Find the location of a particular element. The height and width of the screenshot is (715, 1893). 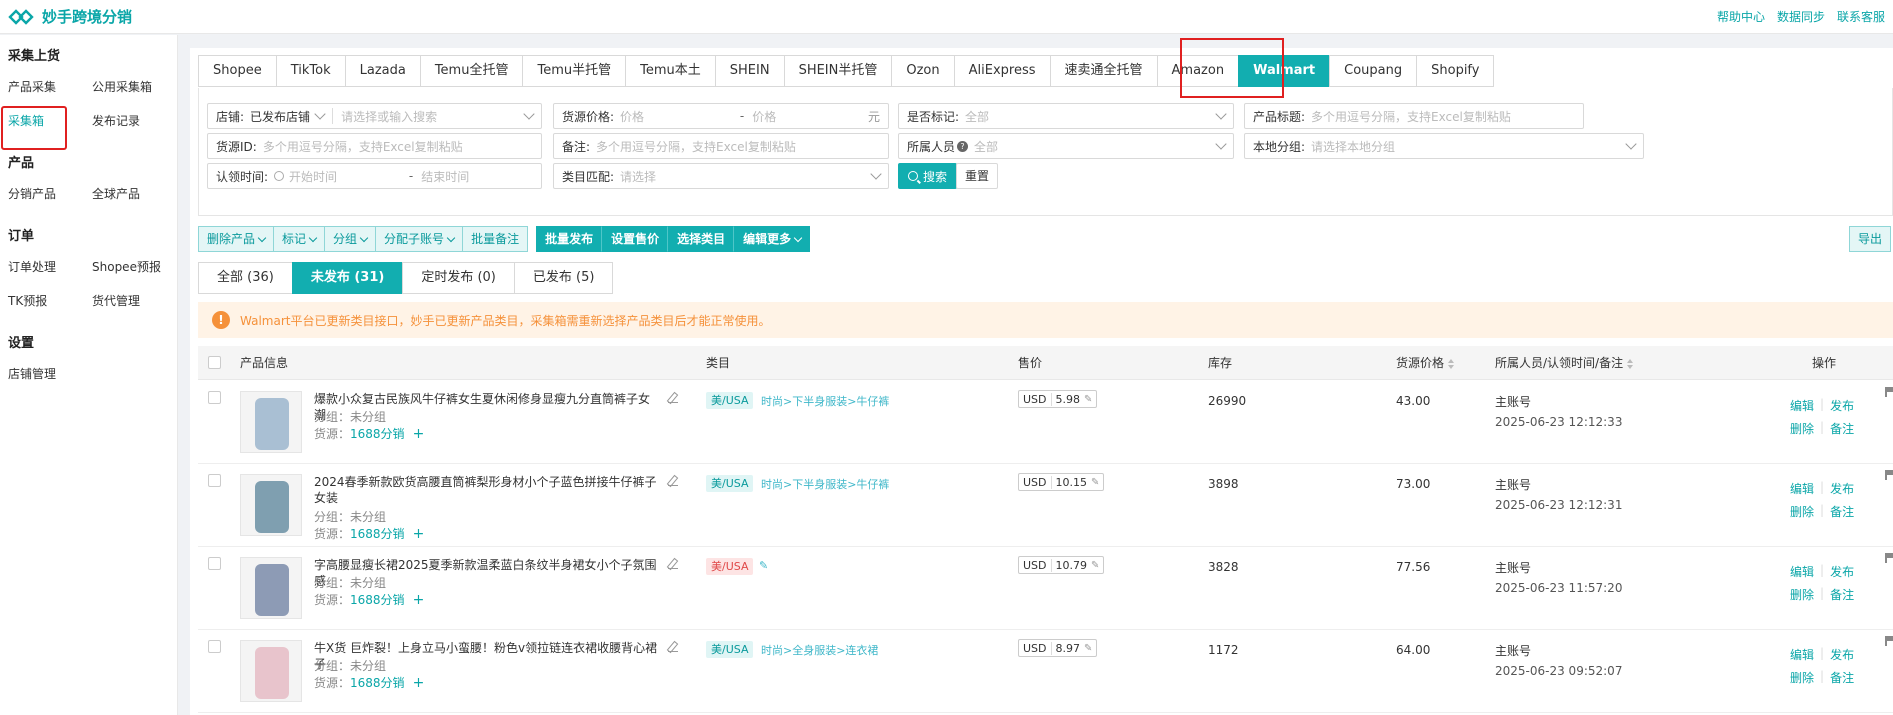

group-button: 分组 is located at coordinates (350, 239).